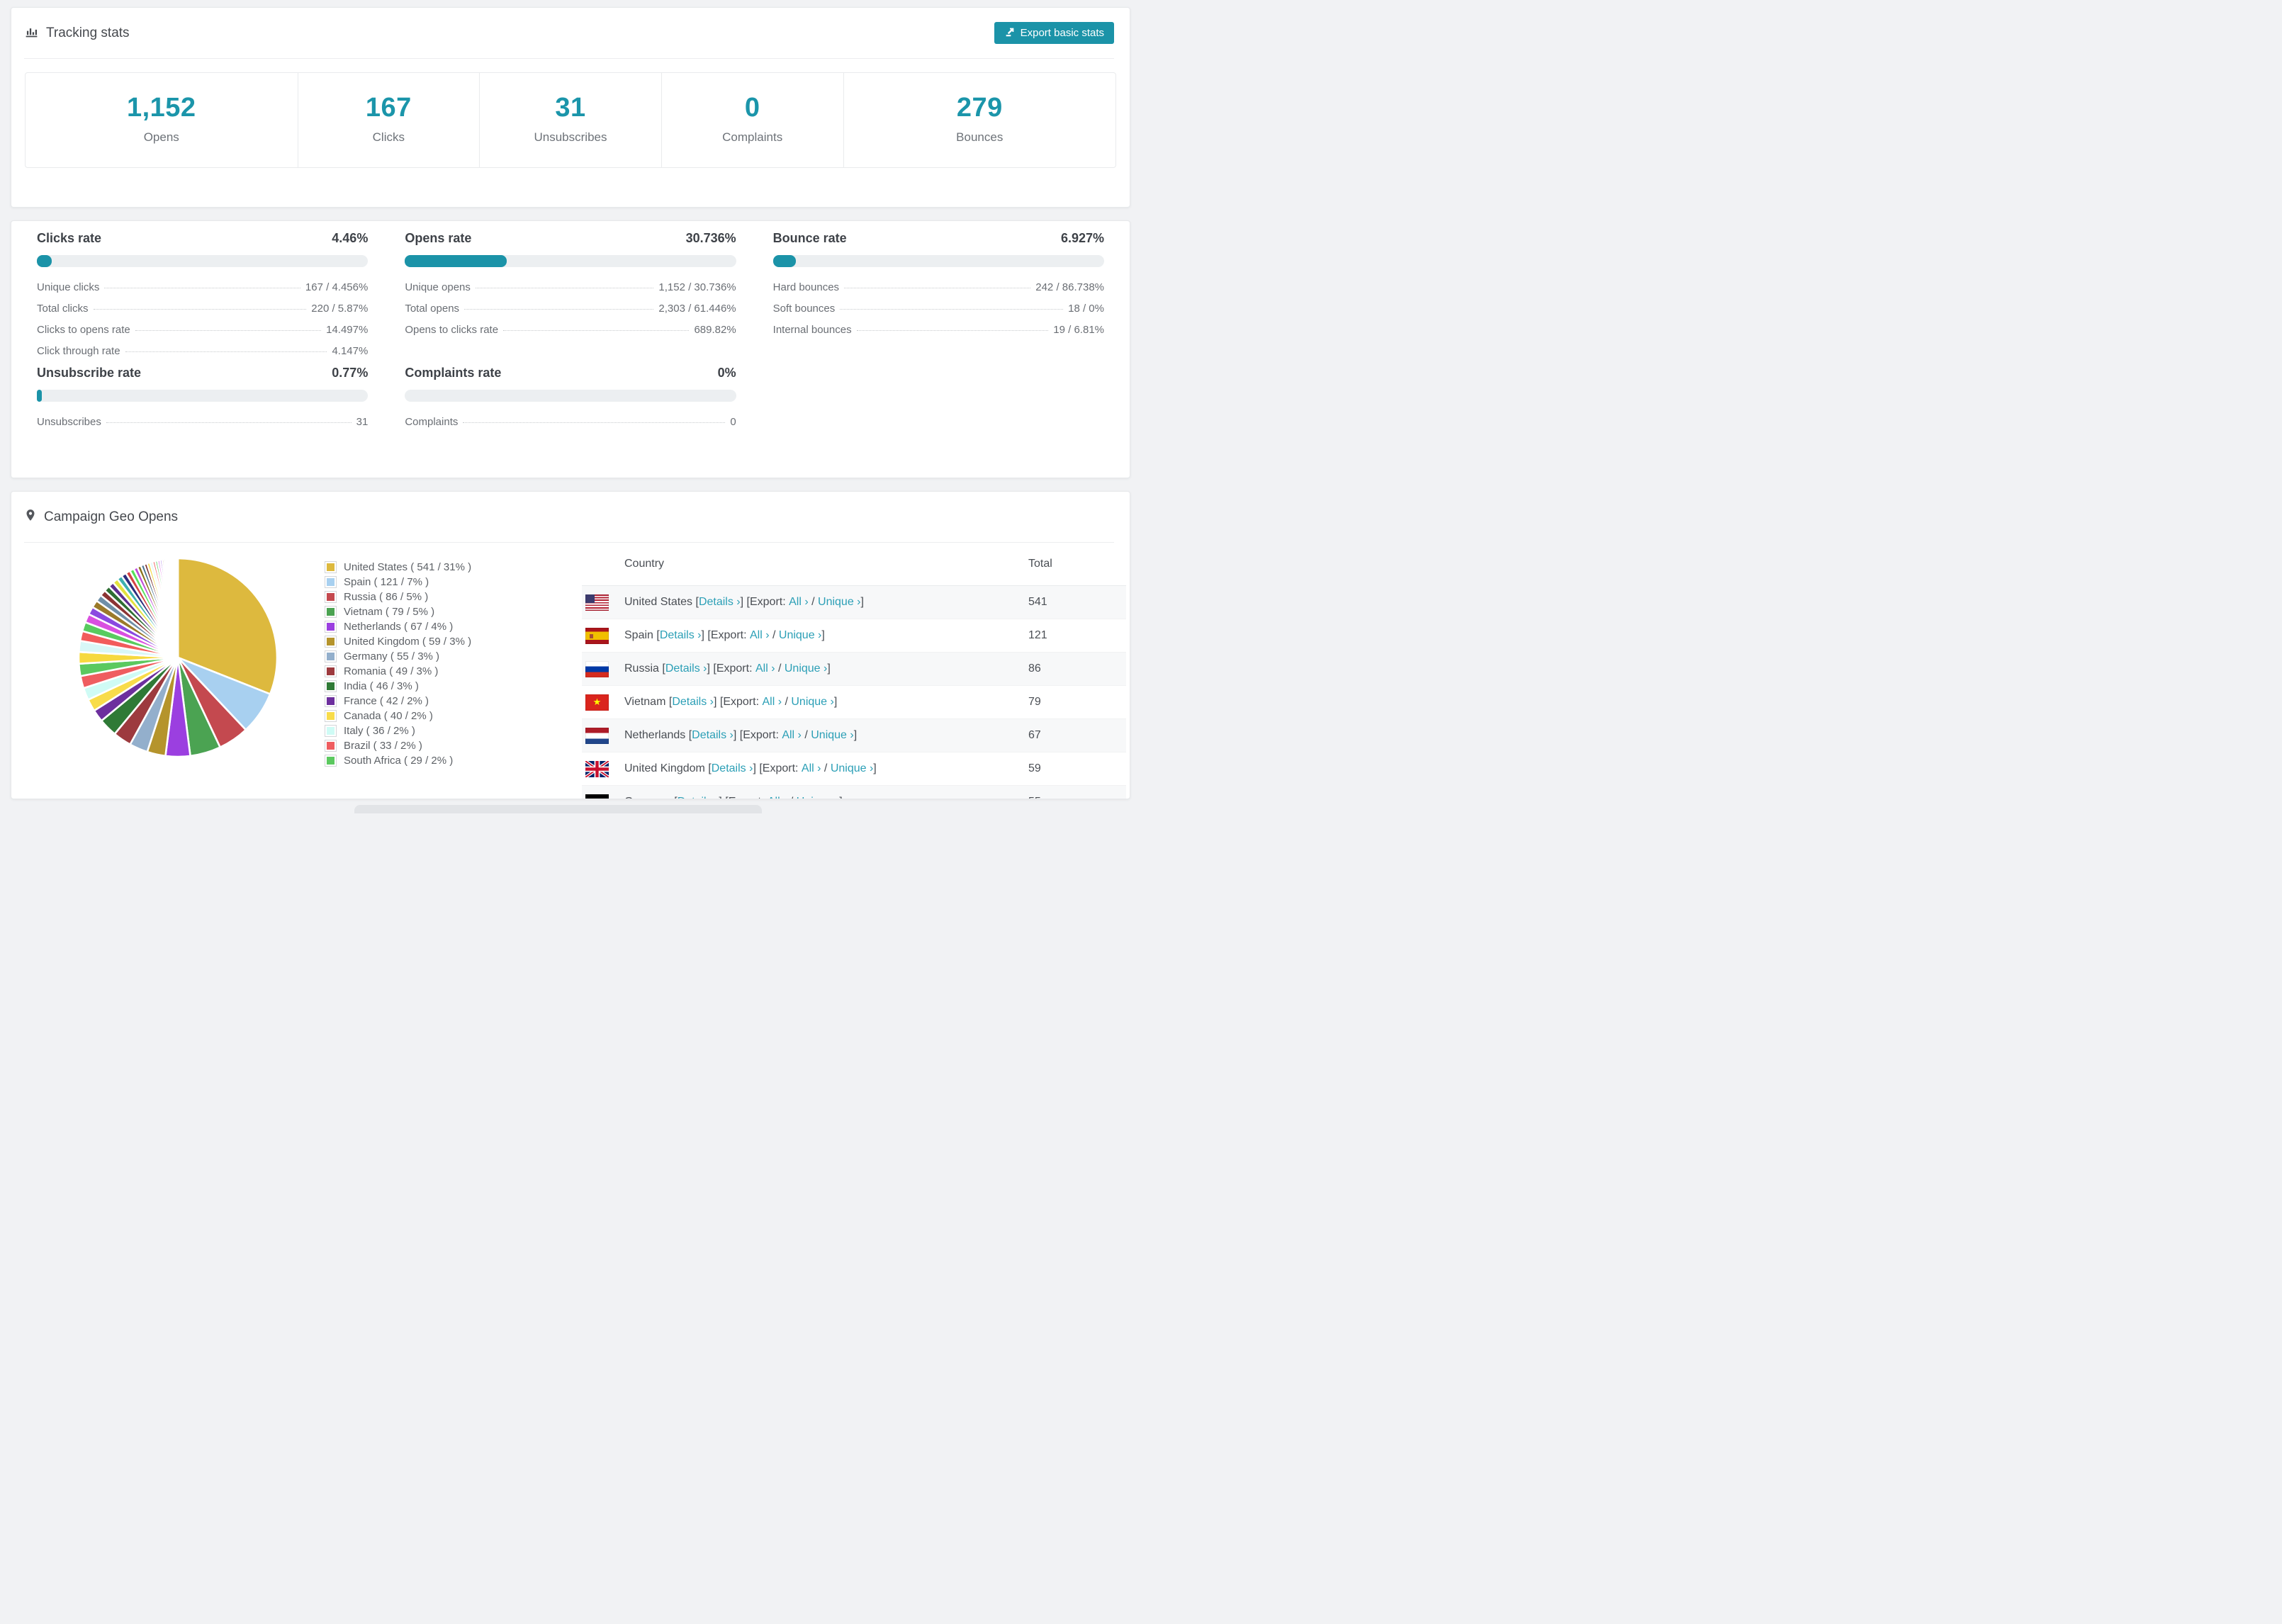  Describe the element at coordinates (939, 287) in the screenshot. I see `rate-detail-row: Hard bounces 242 / 86.738%` at that location.